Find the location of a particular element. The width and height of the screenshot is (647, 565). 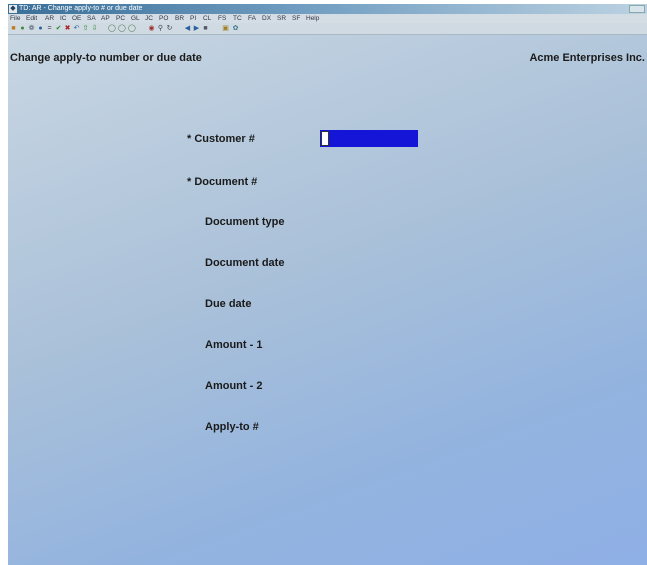

menu-pc: PC is located at coordinates (120, 18).